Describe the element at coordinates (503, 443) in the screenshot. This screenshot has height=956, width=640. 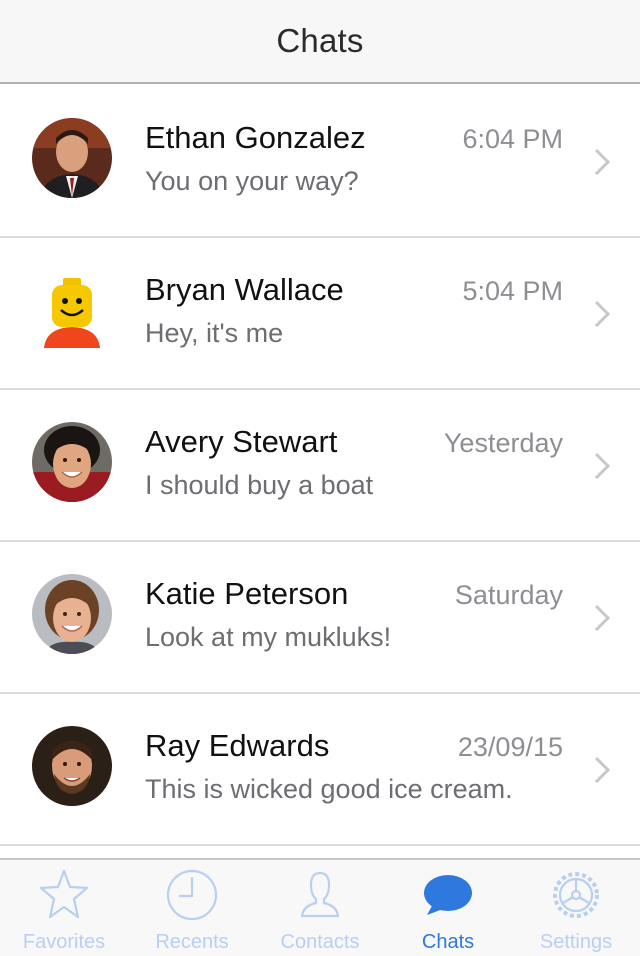
I see `message-time: Yesterday` at that location.